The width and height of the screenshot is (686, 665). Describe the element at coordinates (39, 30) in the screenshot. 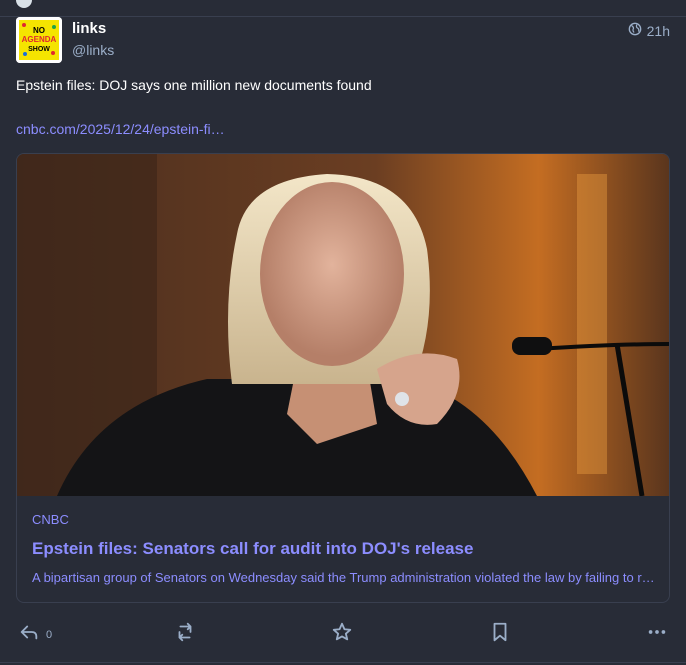

I see `avatar-logo-text-1: NO` at that location.